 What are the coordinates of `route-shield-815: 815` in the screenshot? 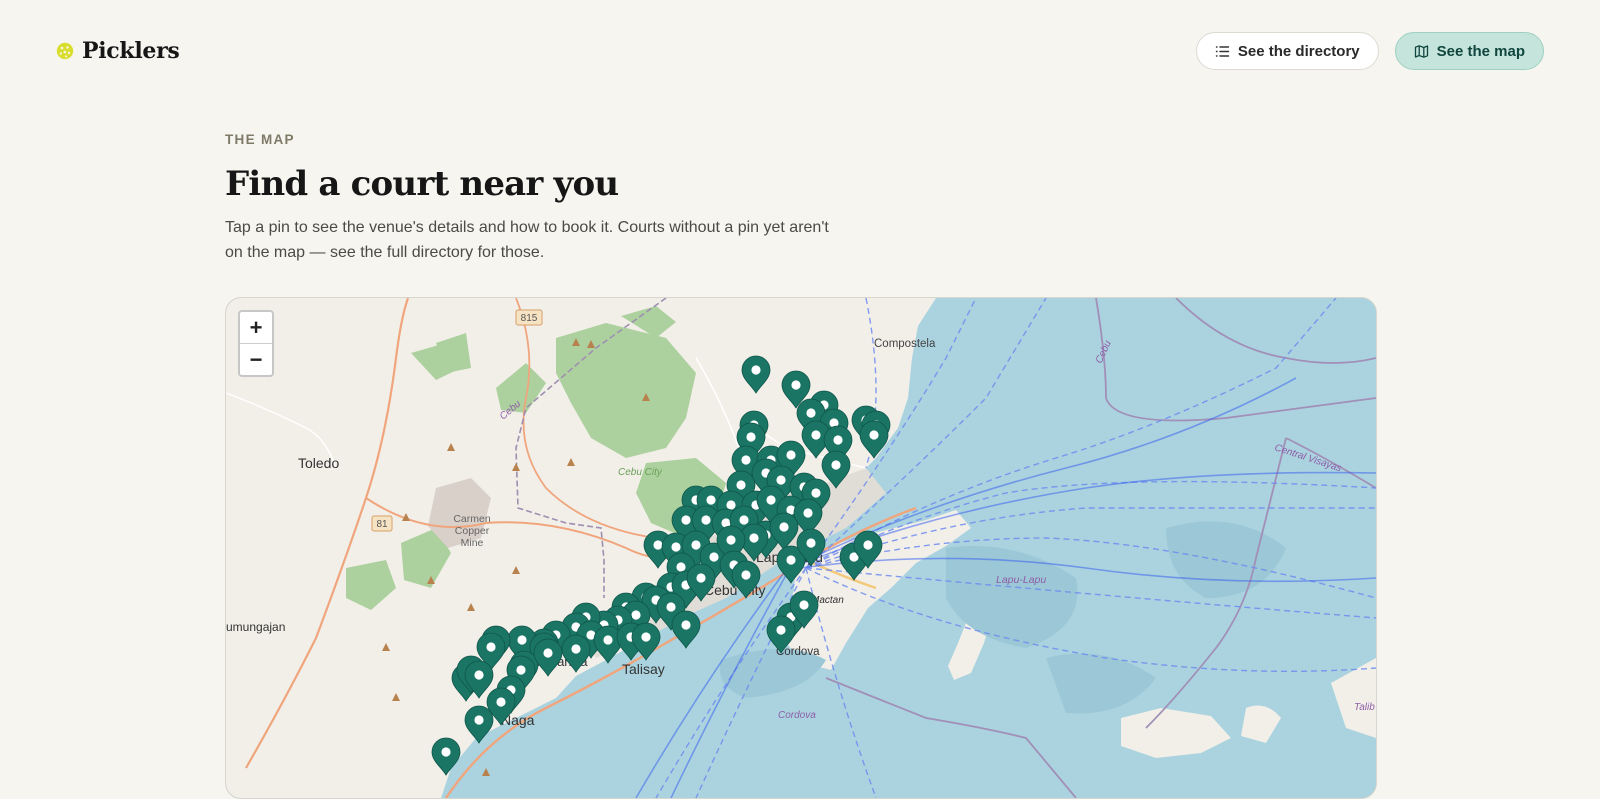 It's located at (529, 317).